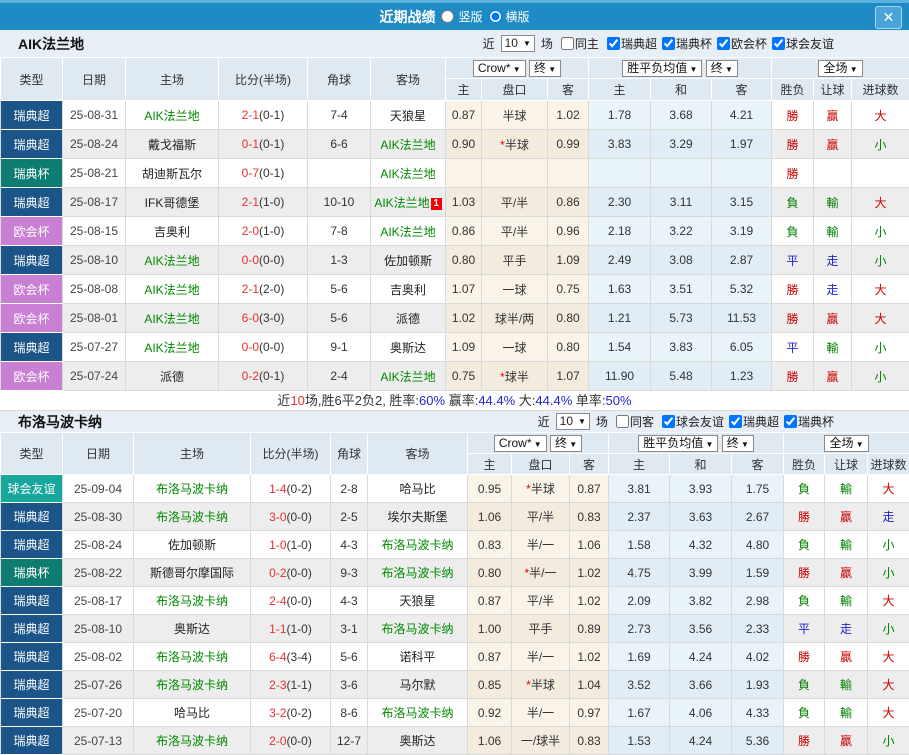  Describe the element at coordinates (32, 489) in the screenshot. I see `league-type-cell: 球会友谊` at that location.